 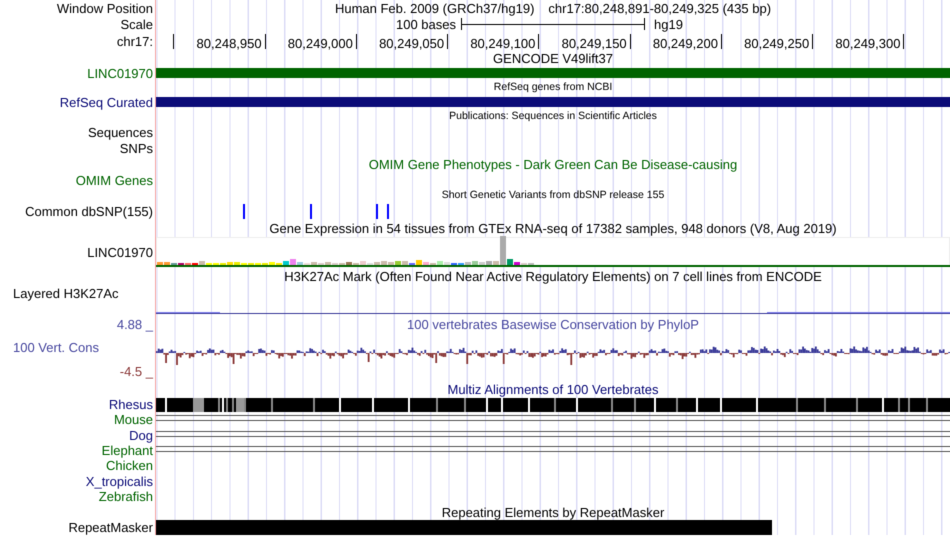 What do you see at coordinates (136, 371) in the screenshot?
I see `axis-min-label: -4.5 _` at bounding box center [136, 371].